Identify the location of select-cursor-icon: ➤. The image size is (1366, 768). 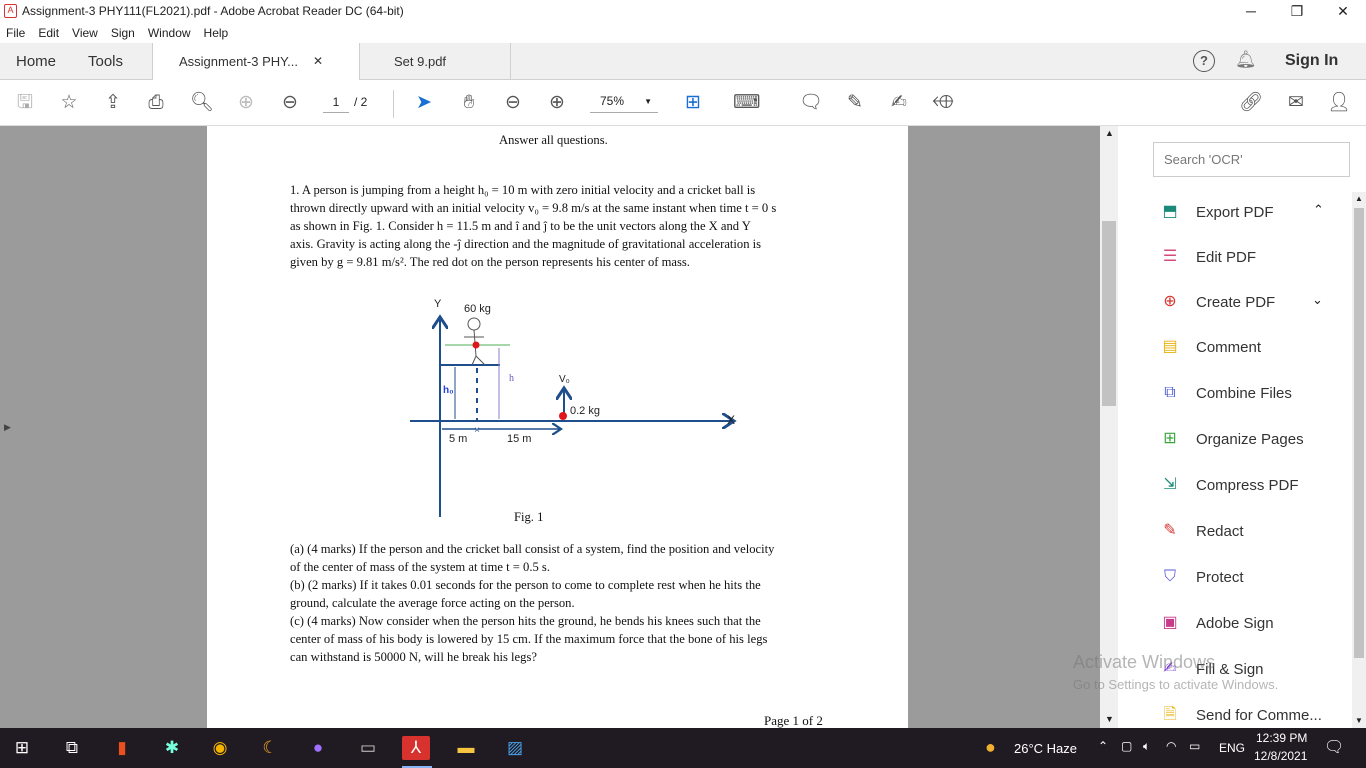
(424, 103).